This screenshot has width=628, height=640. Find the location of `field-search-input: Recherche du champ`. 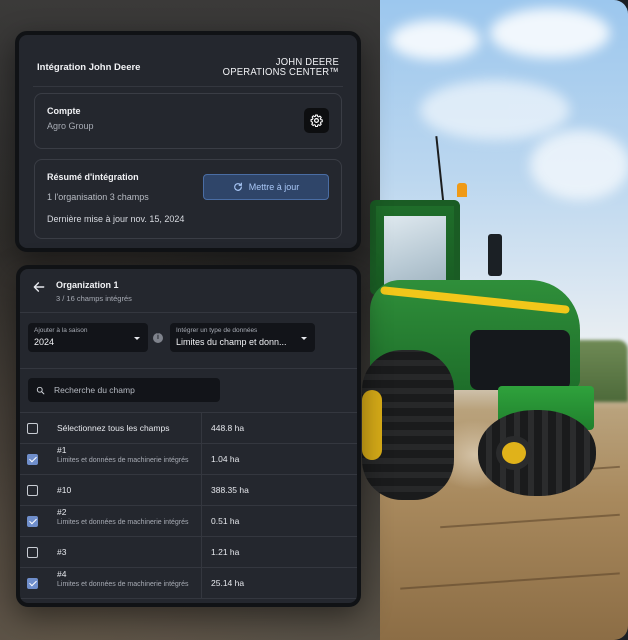

field-search-input: Recherche du champ is located at coordinates (124, 390).